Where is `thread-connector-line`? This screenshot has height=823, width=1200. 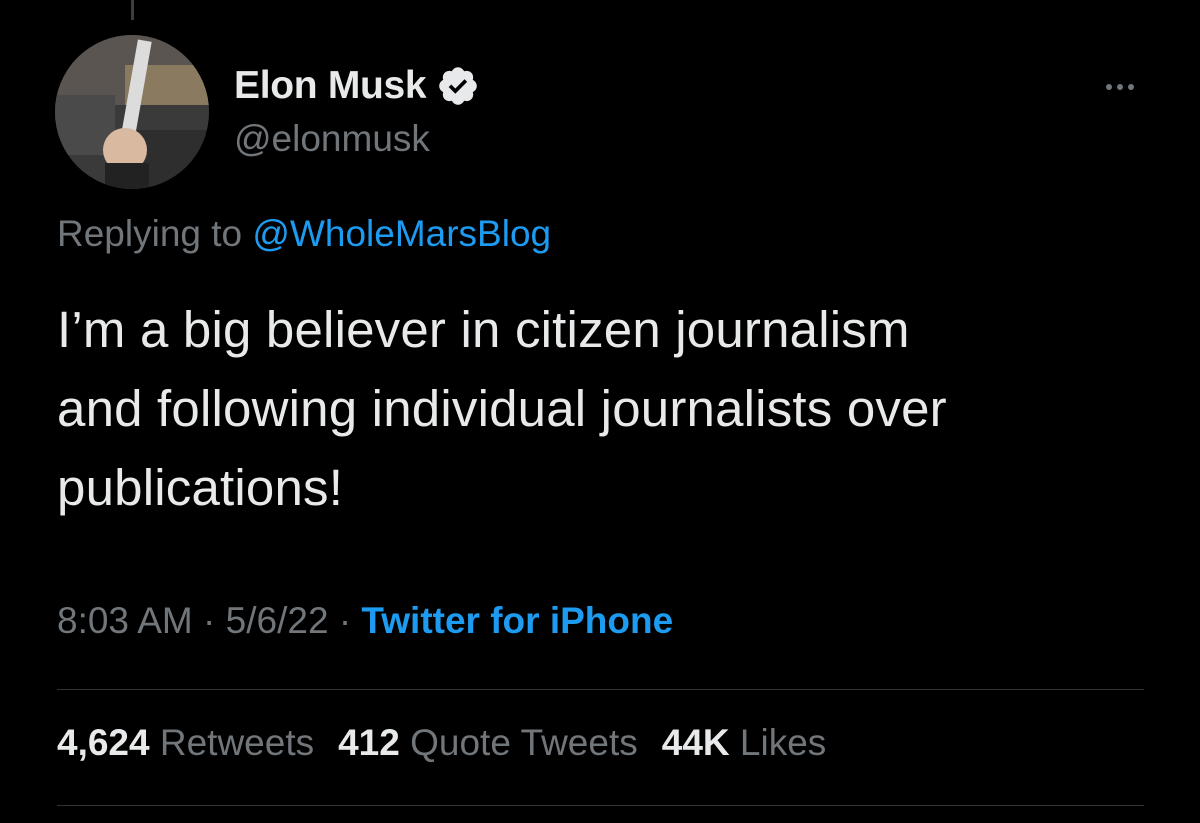 thread-connector-line is located at coordinates (132, 10).